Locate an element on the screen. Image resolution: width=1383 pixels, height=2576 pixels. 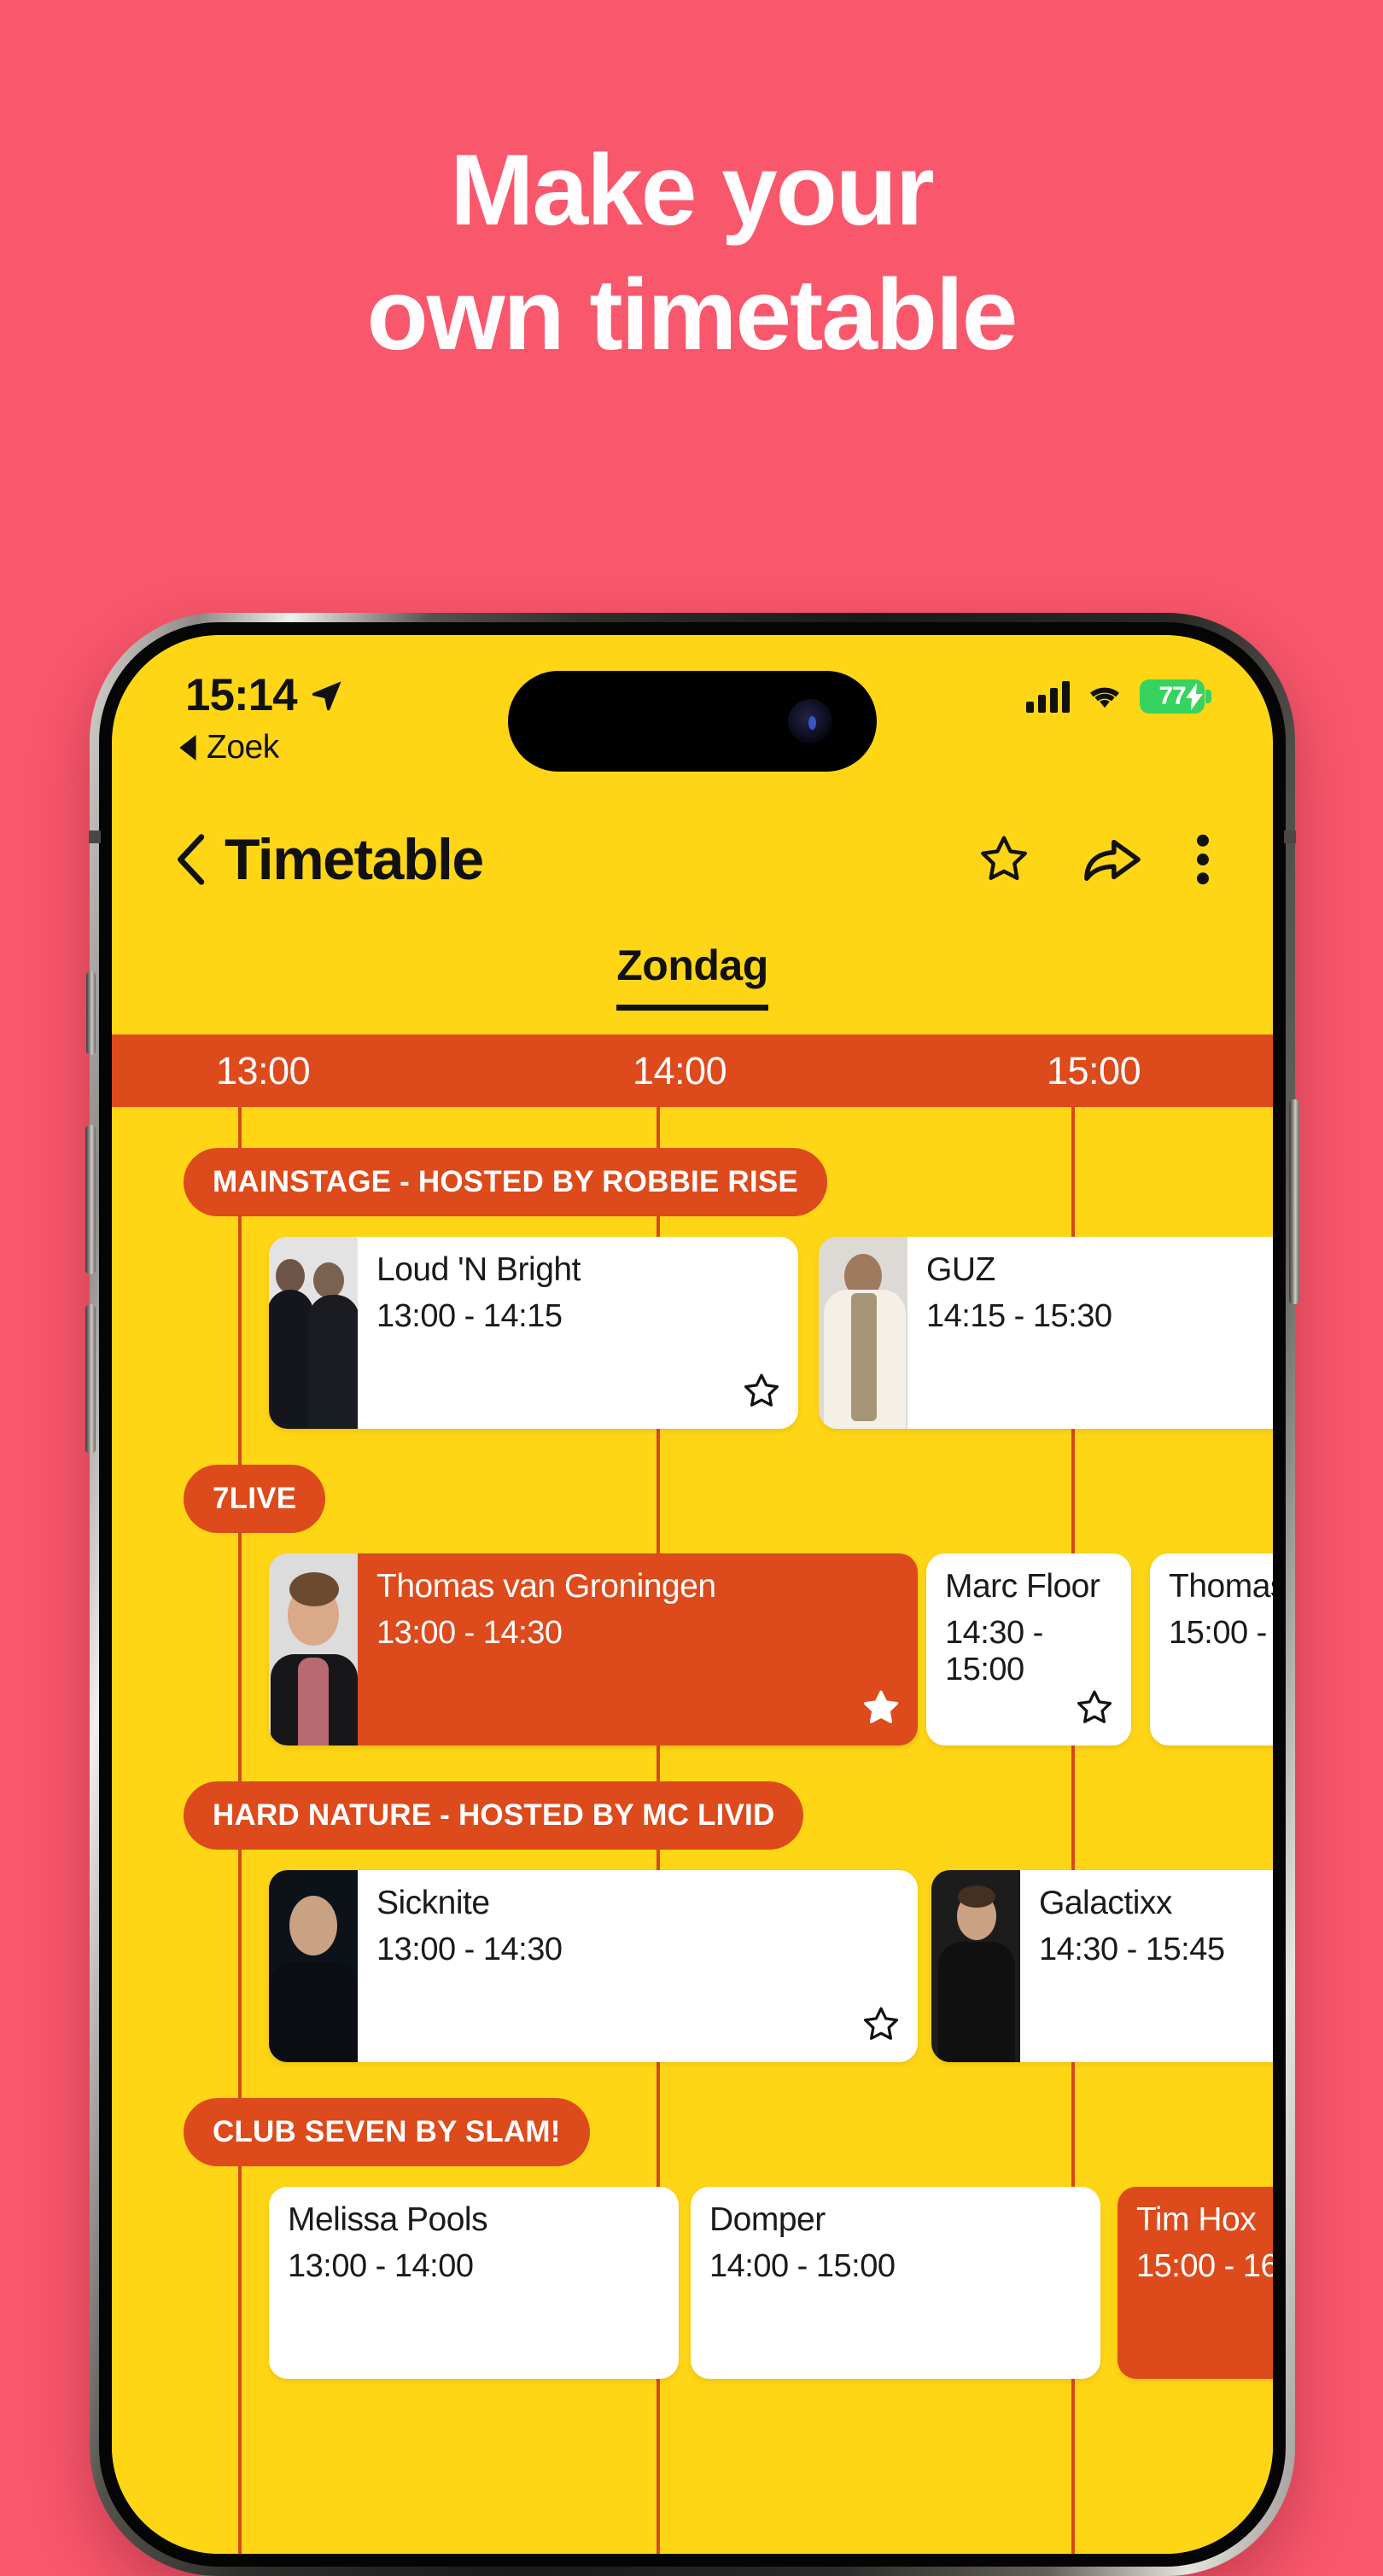
event-card: Melissa Pools 13:00 - 14:00 is located at coordinates (474, 2283).